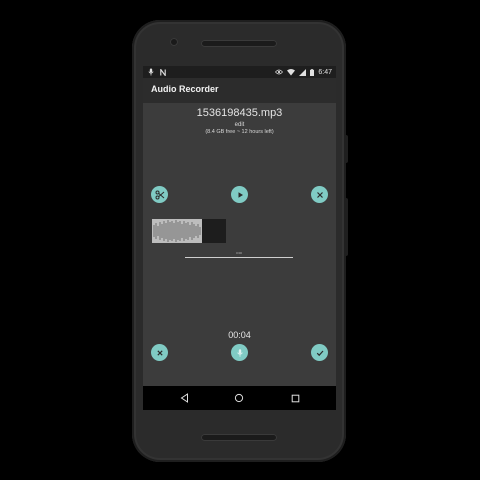  I want to click on navigation-bar, so click(239, 398).